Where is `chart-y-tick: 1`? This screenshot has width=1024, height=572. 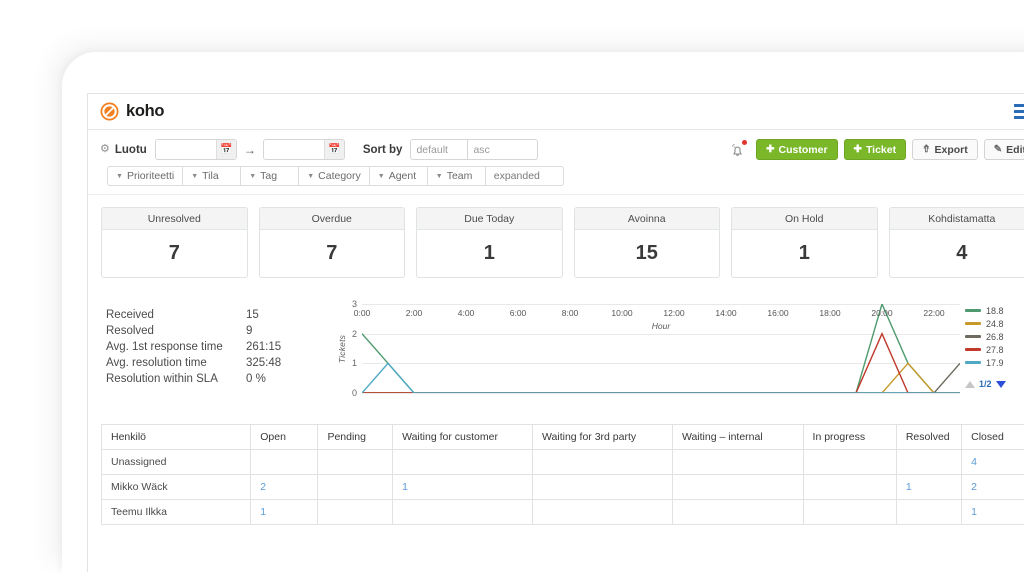
chart-y-tick: 1 is located at coordinates (354, 363).